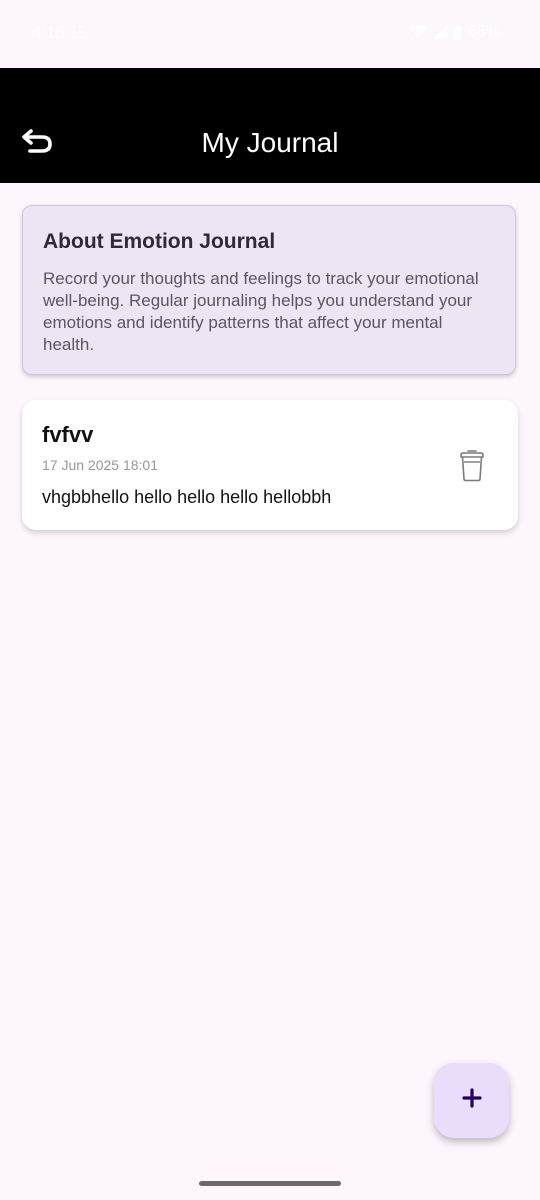 The width and height of the screenshot is (540, 1200). Describe the element at coordinates (270, 142) in the screenshot. I see `page-title: My Journal` at that location.